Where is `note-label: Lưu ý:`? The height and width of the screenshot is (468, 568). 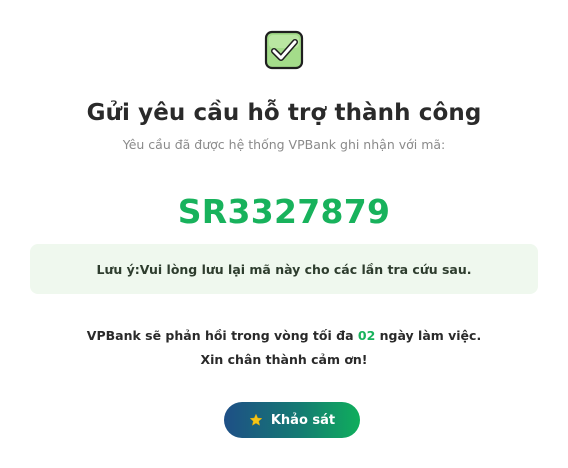 note-label: Lưu ý: is located at coordinates (118, 269).